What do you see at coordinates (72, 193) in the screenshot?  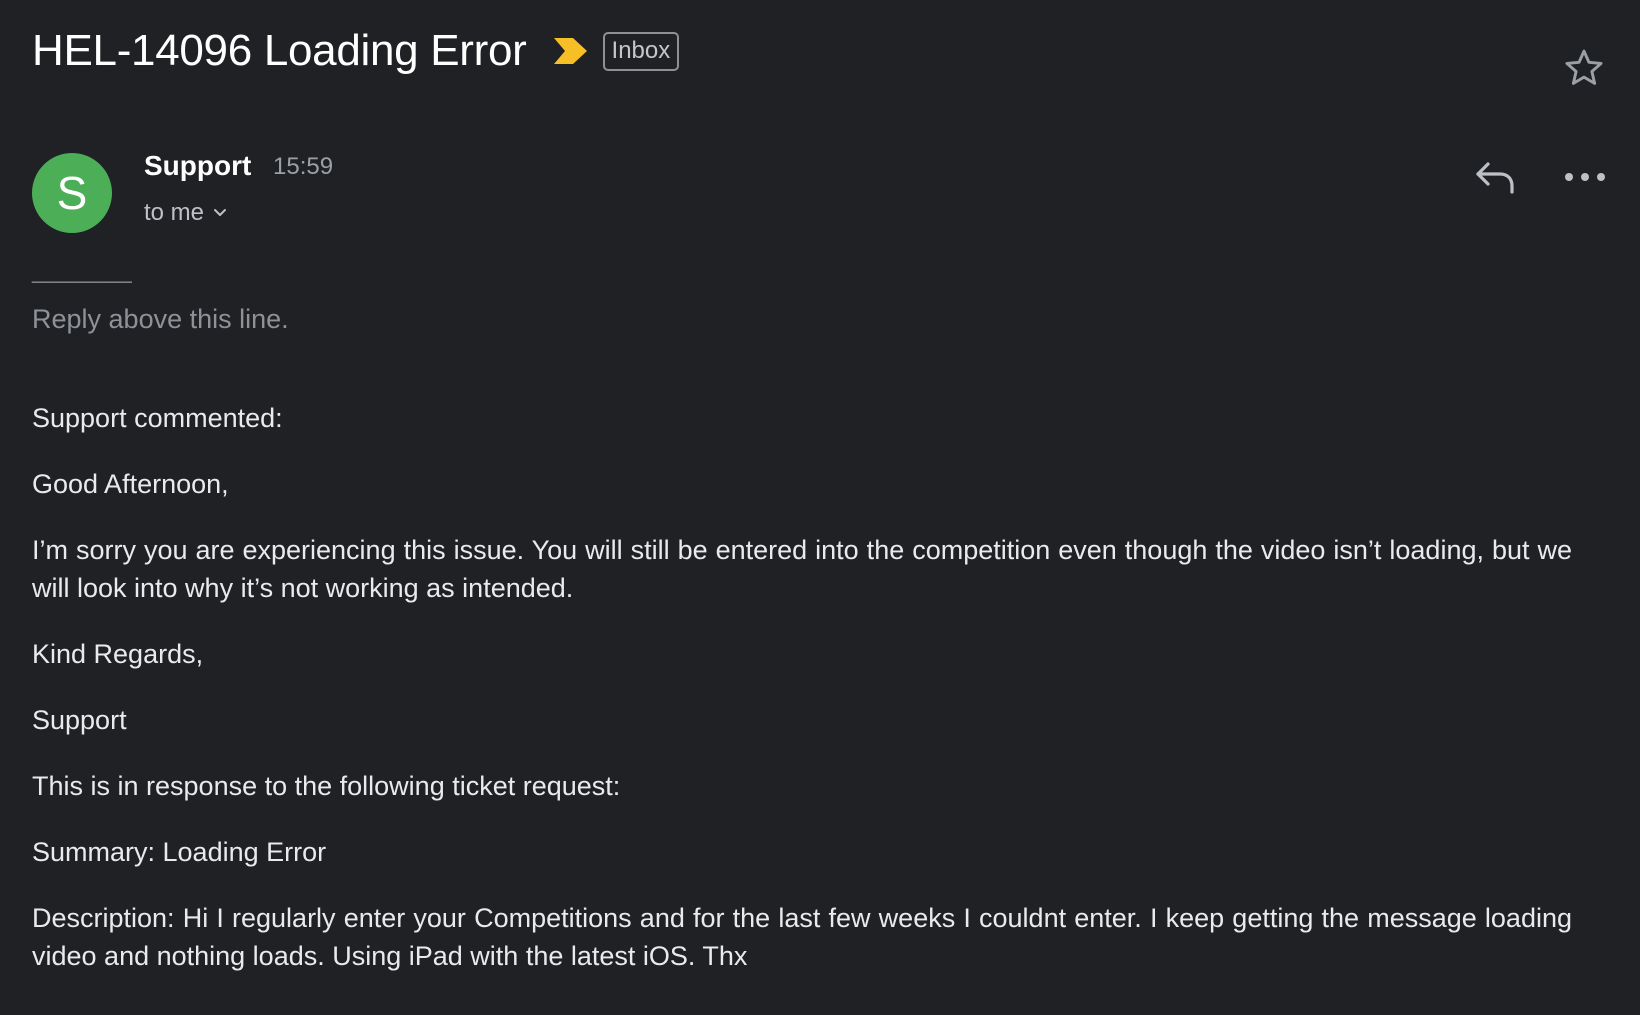 I see `sender-avatar: S` at bounding box center [72, 193].